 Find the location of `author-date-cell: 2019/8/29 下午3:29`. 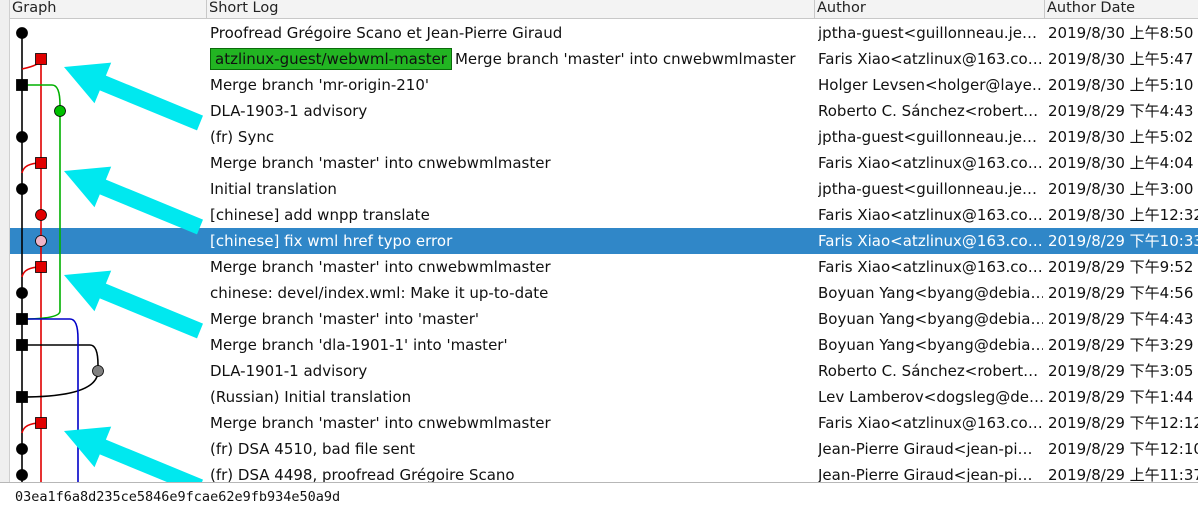

author-date-cell: 2019/8/29 下午3:29 is located at coordinates (1121, 345).